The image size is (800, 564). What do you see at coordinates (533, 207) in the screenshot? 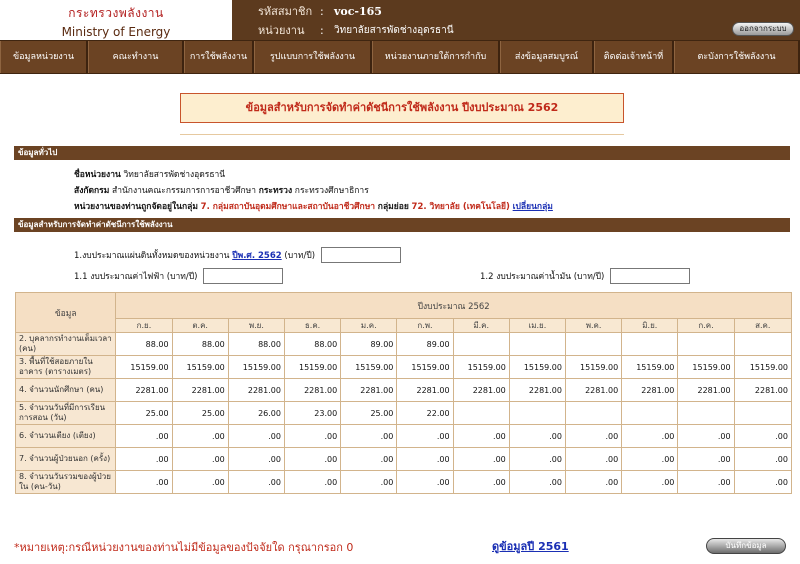
I see `change-group-link: เปลี่ยนกลุ่ม` at bounding box center [533, 207].